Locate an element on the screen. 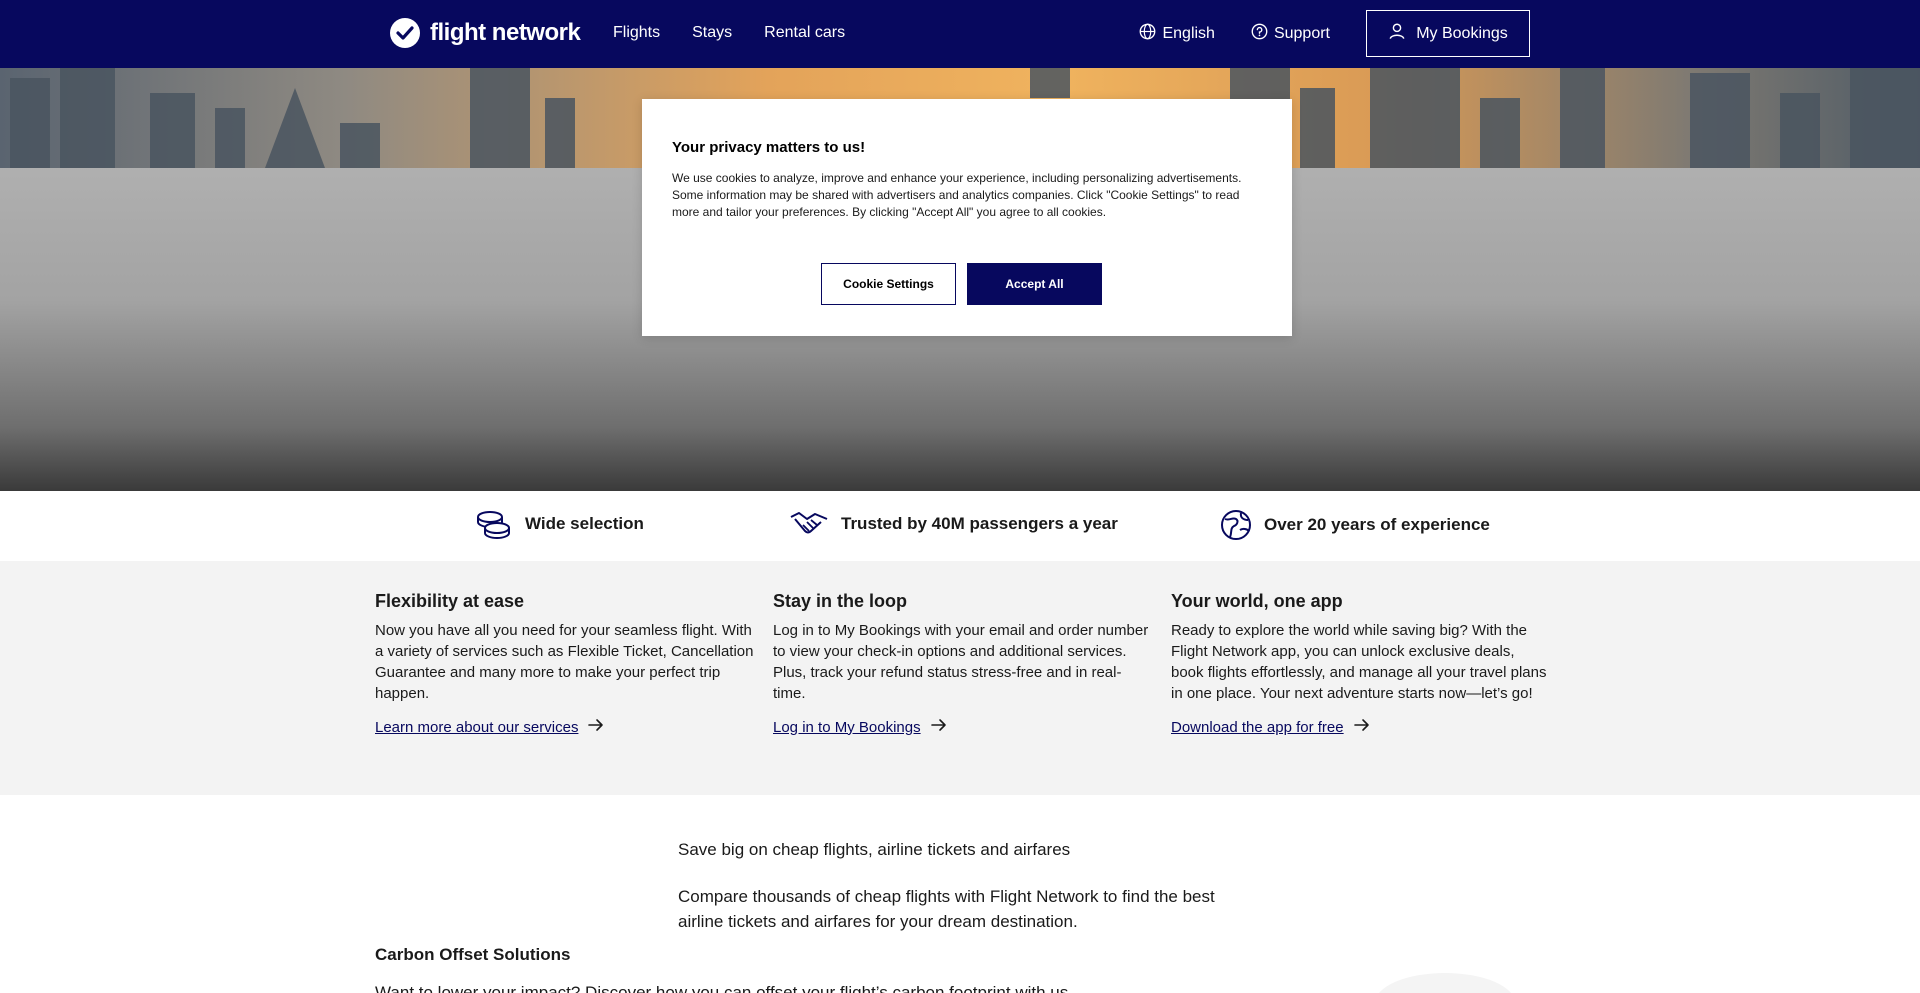  feature-label: Wide selection is located at coordinates (584, 523).